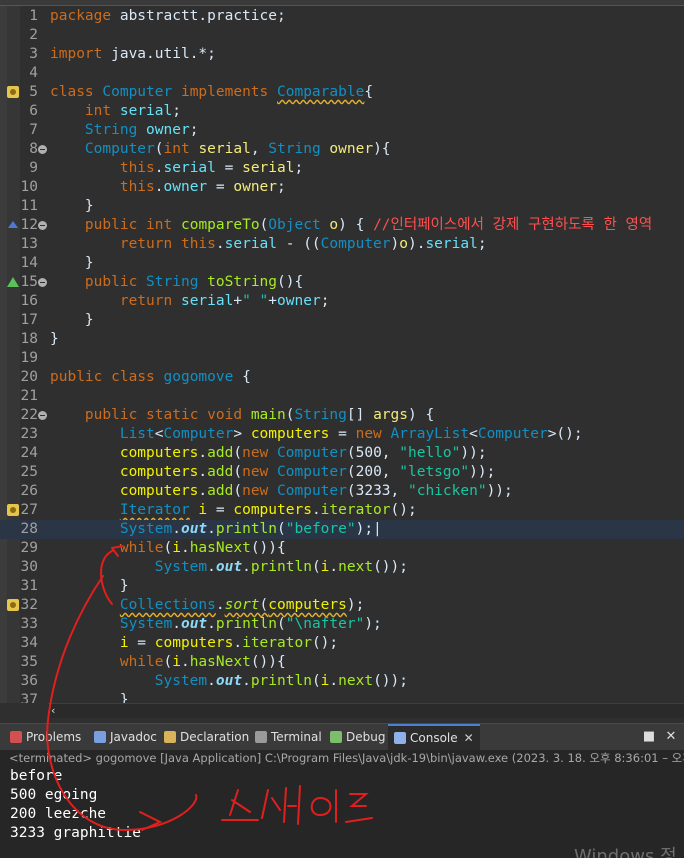  I want to click on code-line: 30 System.out.println(i.next());, so click(342, 567).